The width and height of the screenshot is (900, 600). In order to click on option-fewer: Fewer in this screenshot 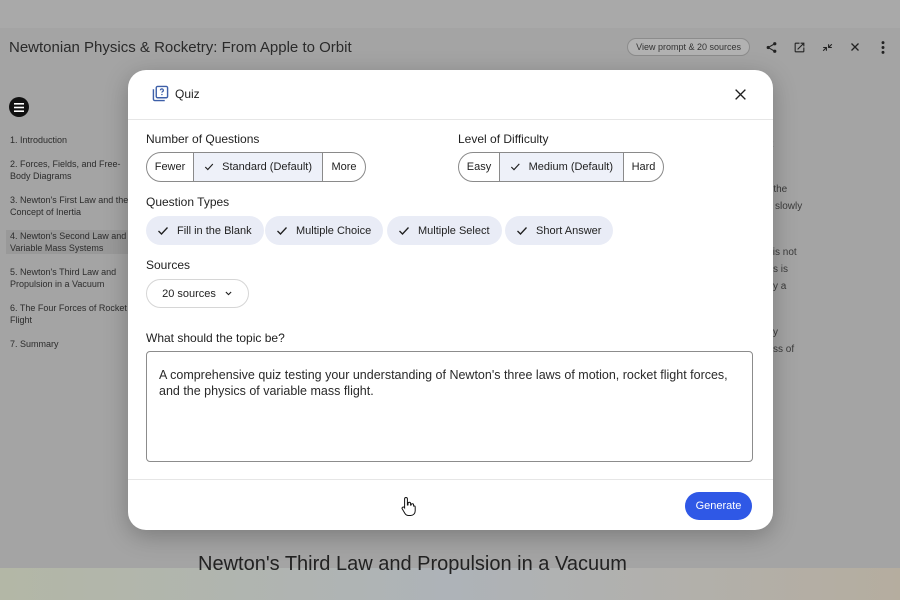, I will do `click(170, 167)`.